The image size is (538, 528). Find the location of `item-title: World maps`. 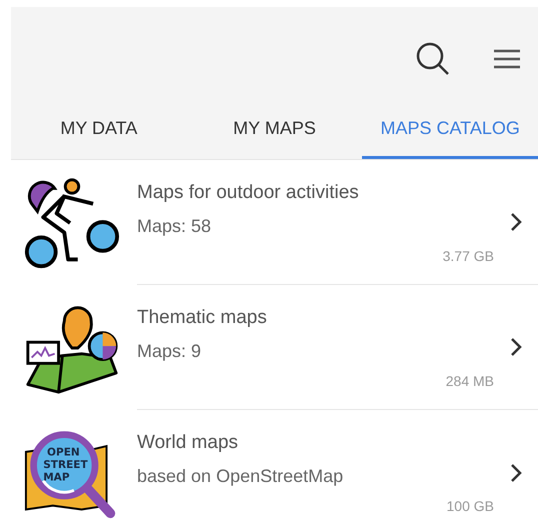

item-title: World maps is located at coordinates (188, 443).